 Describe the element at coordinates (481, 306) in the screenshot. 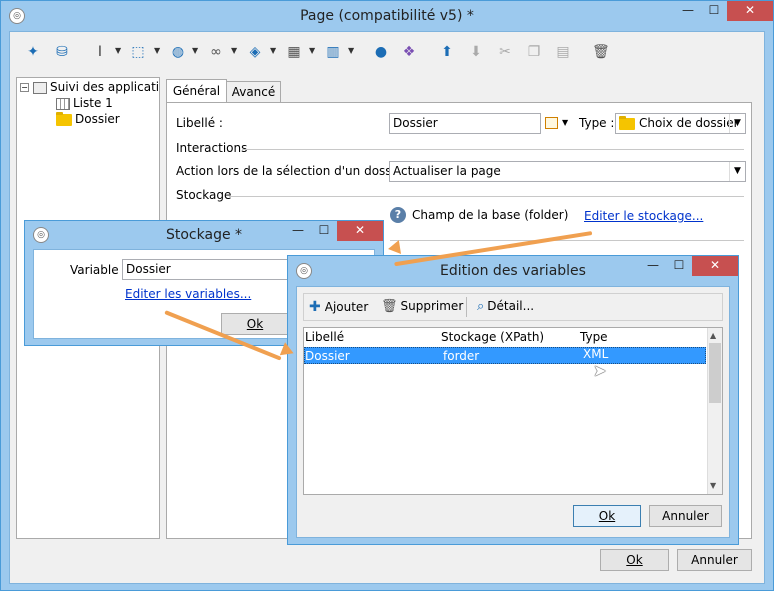

I see `search-icon: ⌕` at that location.